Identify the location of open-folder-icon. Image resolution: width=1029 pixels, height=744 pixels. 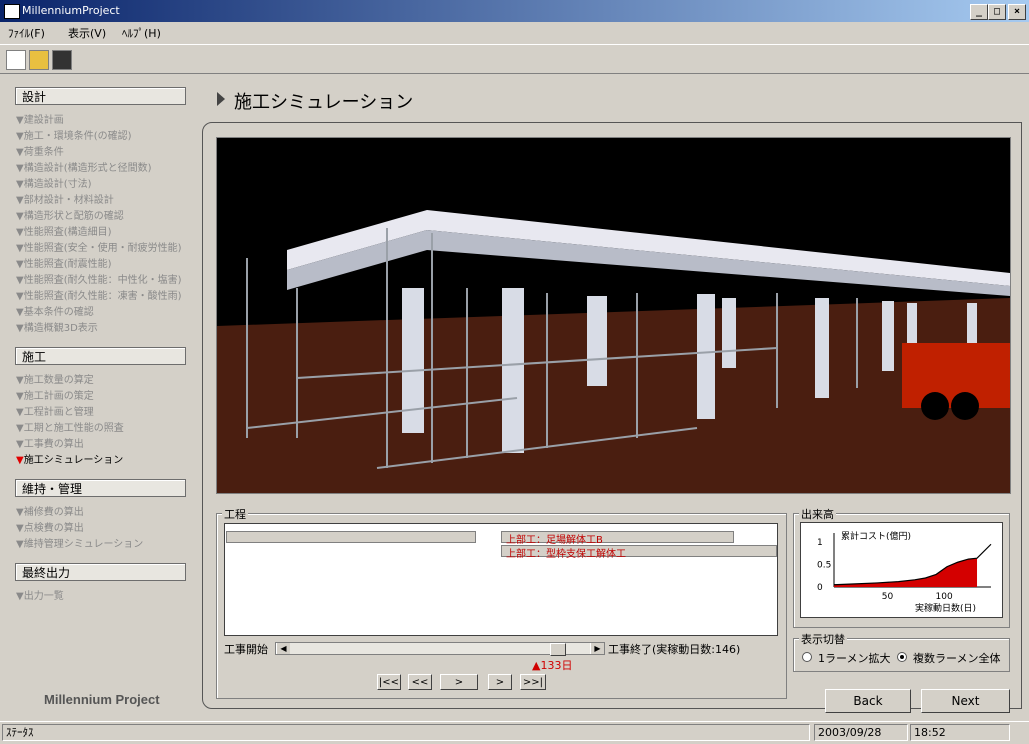
(39, 60).